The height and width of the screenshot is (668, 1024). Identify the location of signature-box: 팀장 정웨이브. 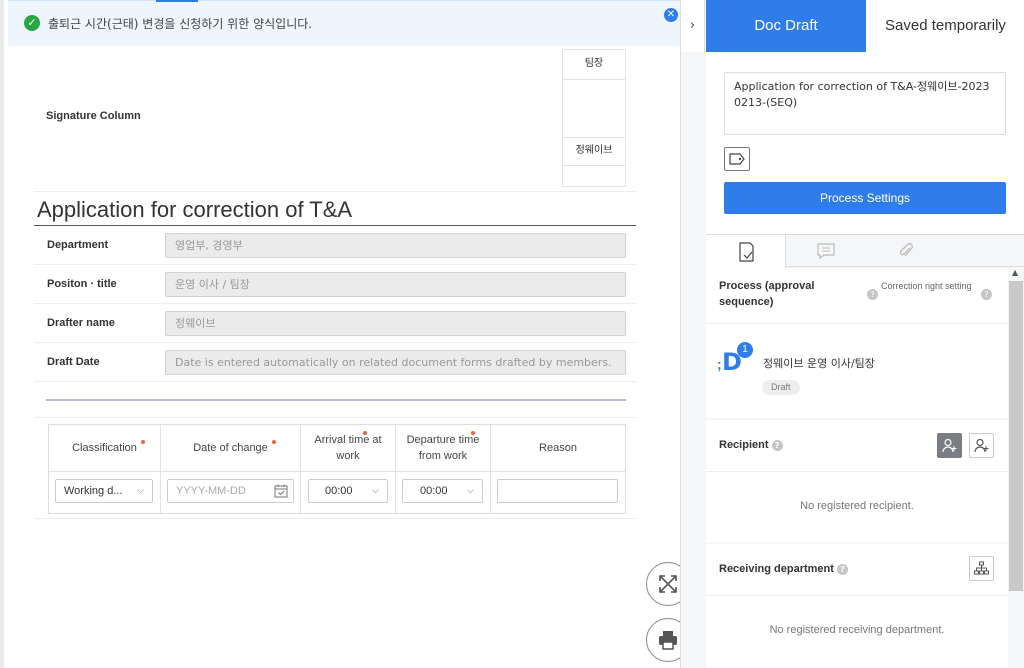
(594, 118).